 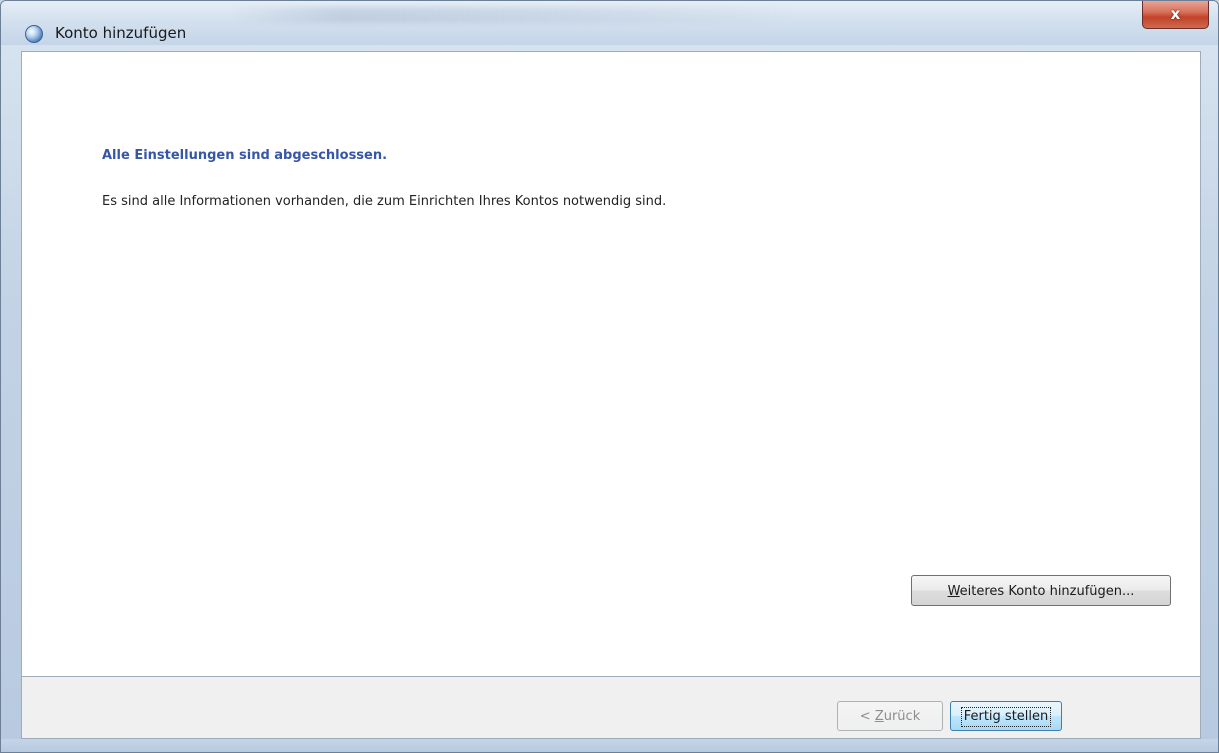 I want to click on back-prefix: <, so click(x=867, y=716).